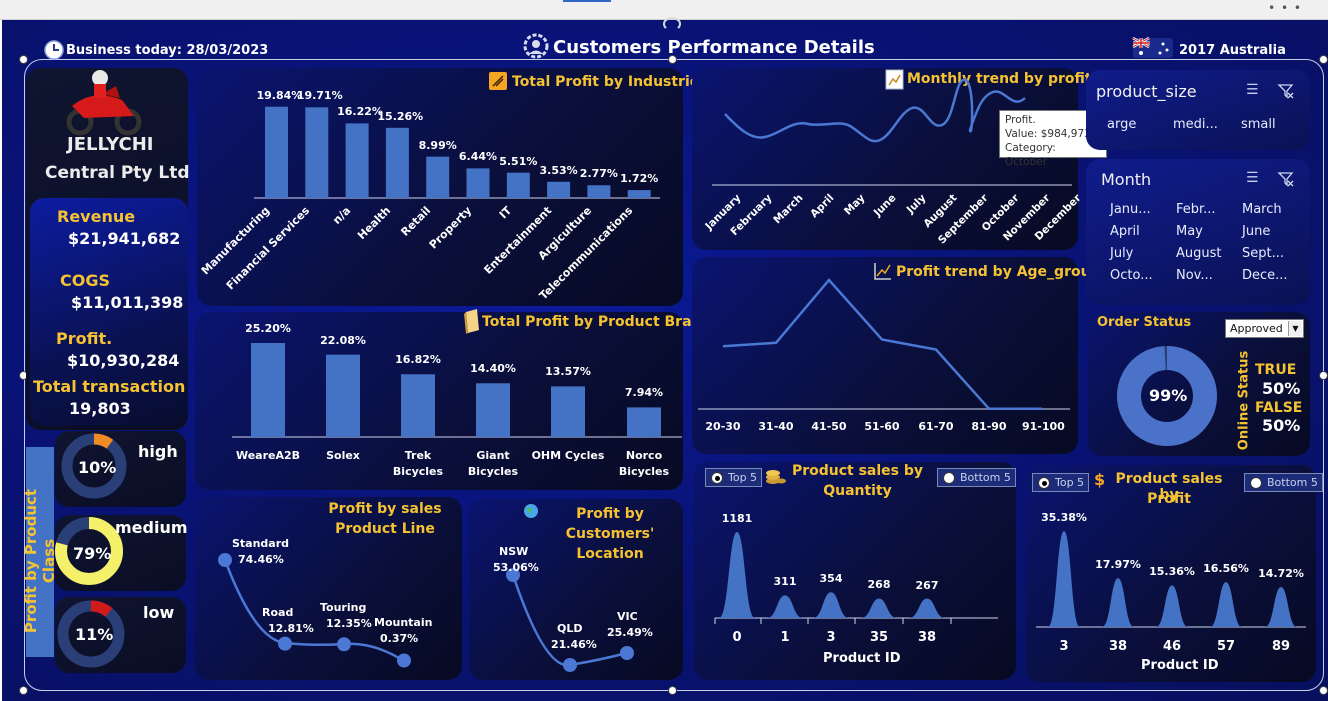 Image resolution: width=1328 pixels, height=701 pixels. I want to click on profit-sales-tick: 38, so click(1118, 646).